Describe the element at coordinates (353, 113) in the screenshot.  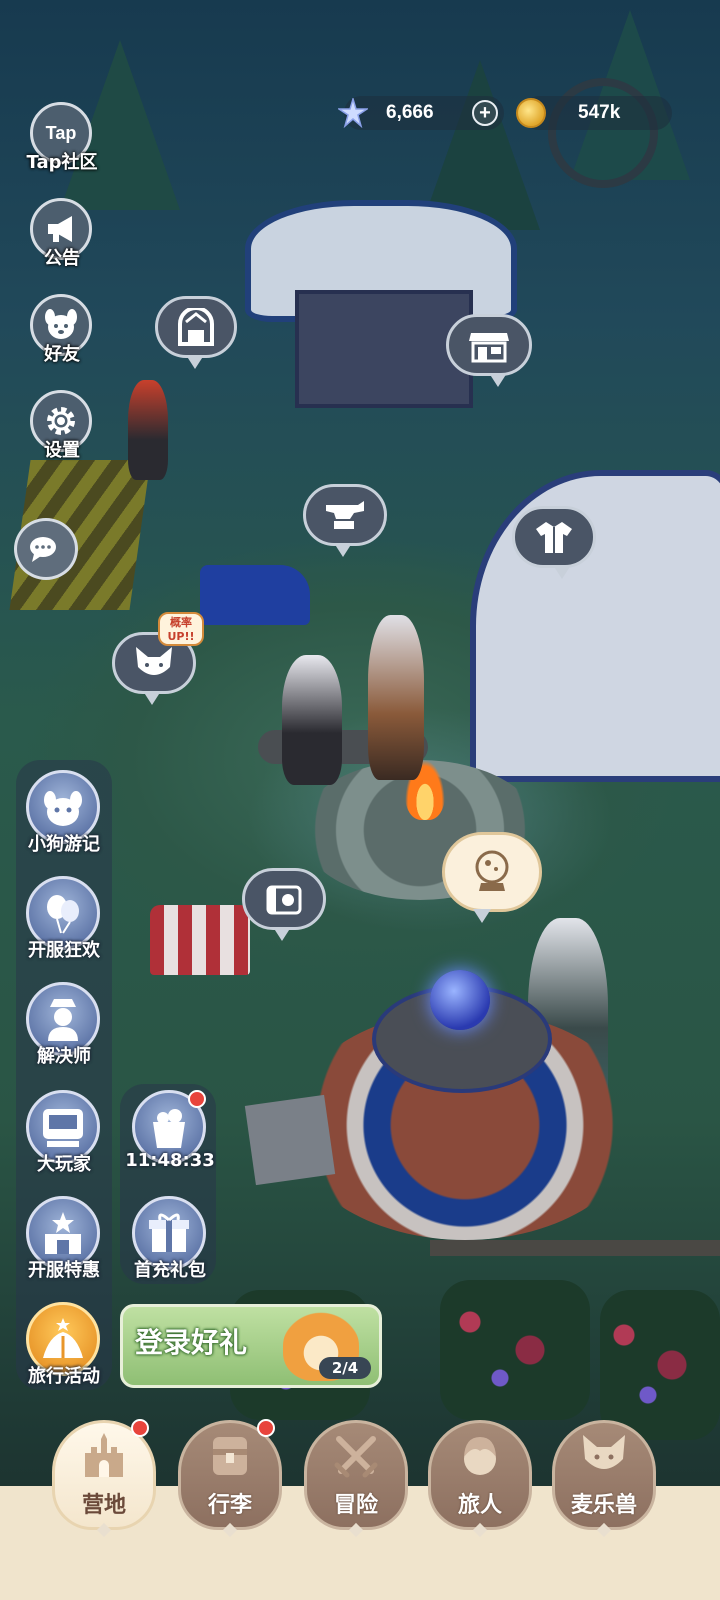
I see `gem-star-icon` at that location.